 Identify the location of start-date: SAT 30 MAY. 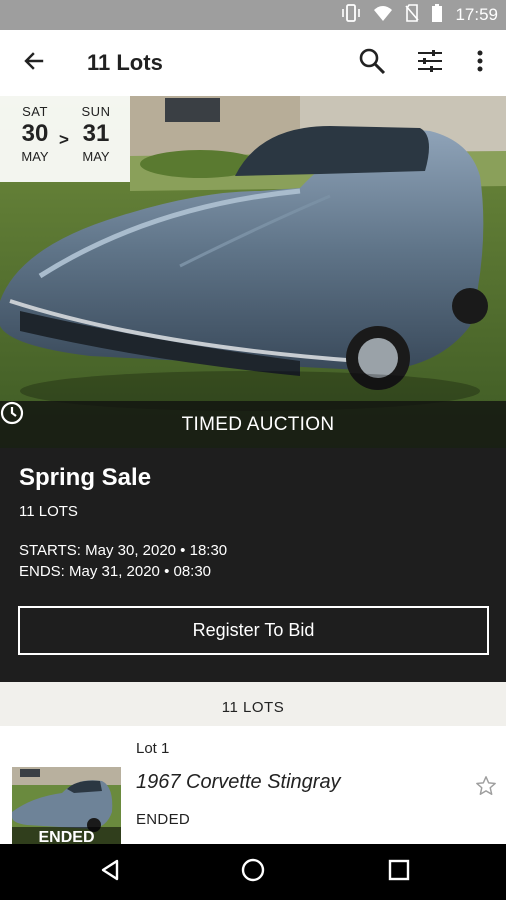
(35, 130).